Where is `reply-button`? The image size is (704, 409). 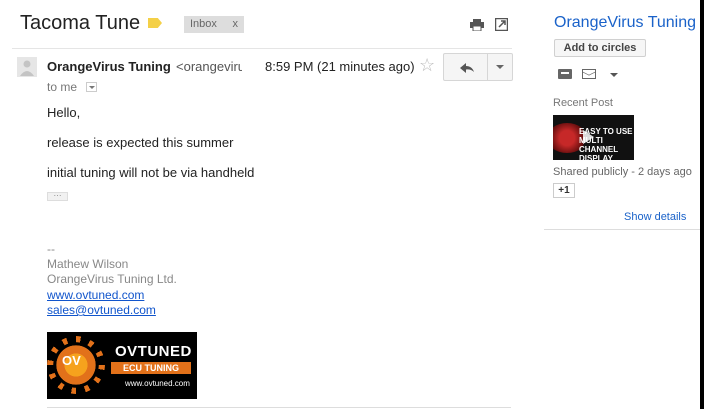 reply-button is located at coordinates (465, 67).